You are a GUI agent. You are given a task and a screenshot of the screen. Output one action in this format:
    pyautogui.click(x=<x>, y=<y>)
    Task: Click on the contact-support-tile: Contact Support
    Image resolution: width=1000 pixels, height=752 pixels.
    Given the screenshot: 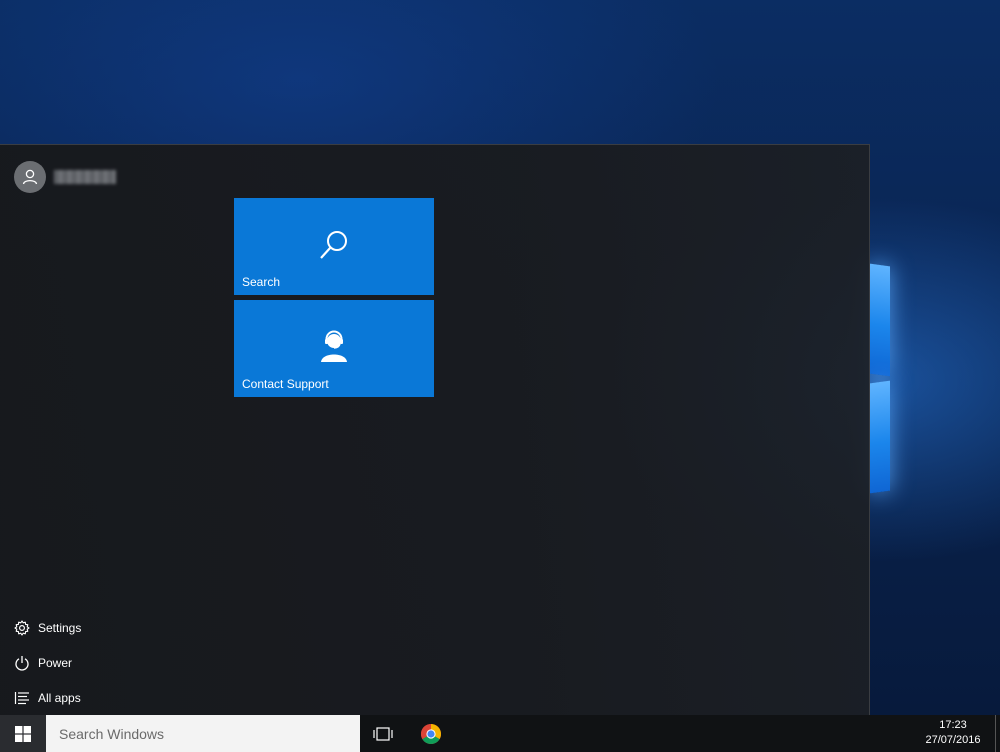 What is the action you would take?
    pyautogui.click(x=334, y=348)
    